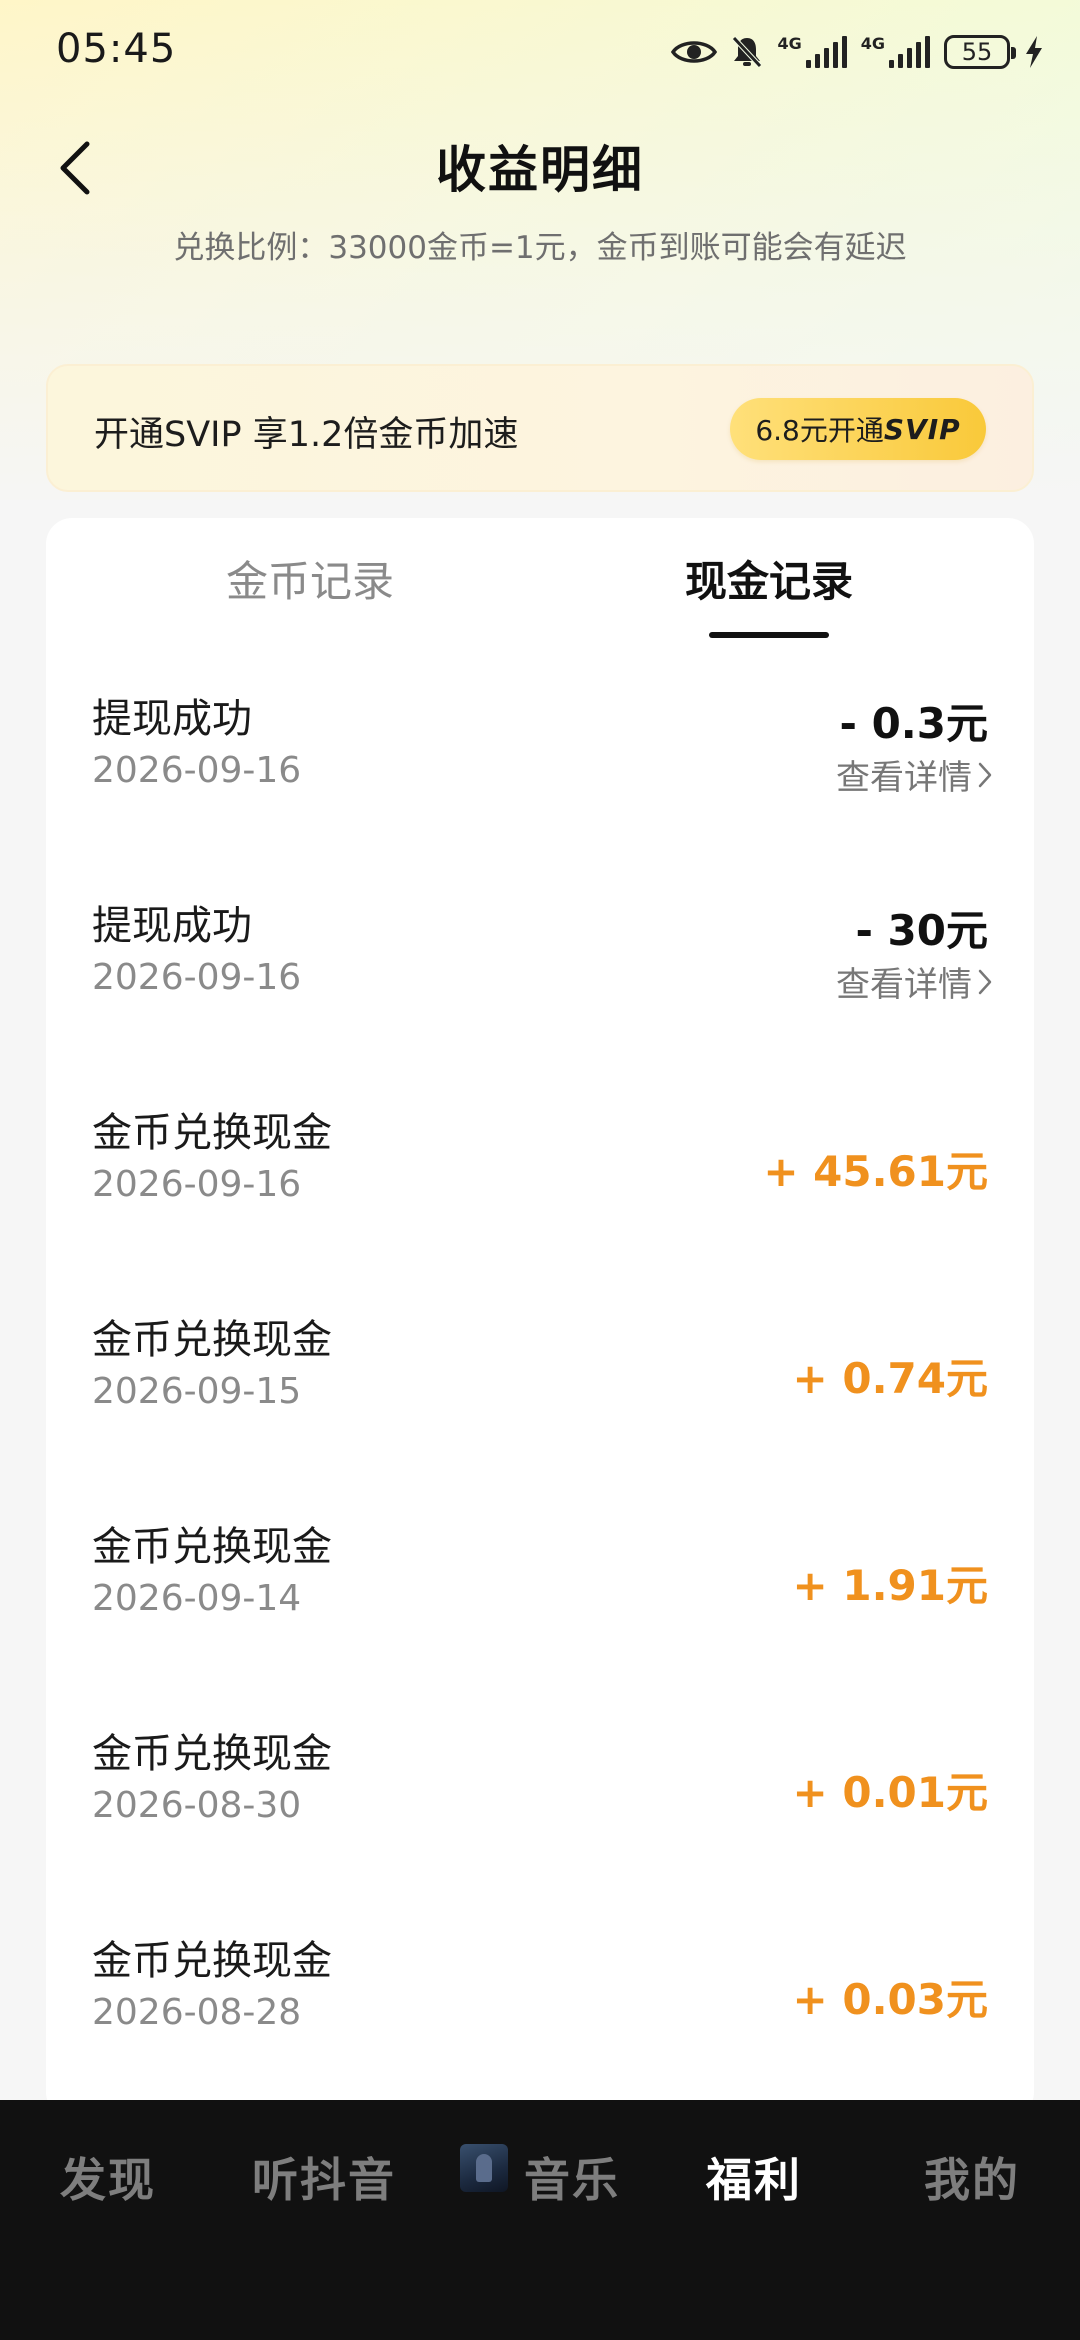  Describe the element at coordinates (324, 2177) in the screenshot. I see `nav-listen-douyin: 听抖音` at that location.